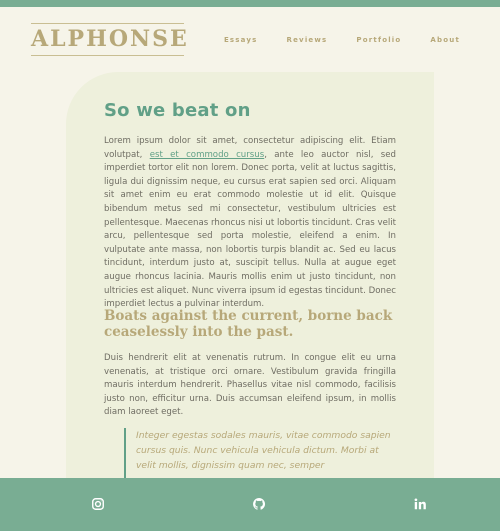 The image size is (500, 531). What do you see at coordinates (98, 504) in the screenshot?
I see `instagram-icon` at bounding box center [98, 504].